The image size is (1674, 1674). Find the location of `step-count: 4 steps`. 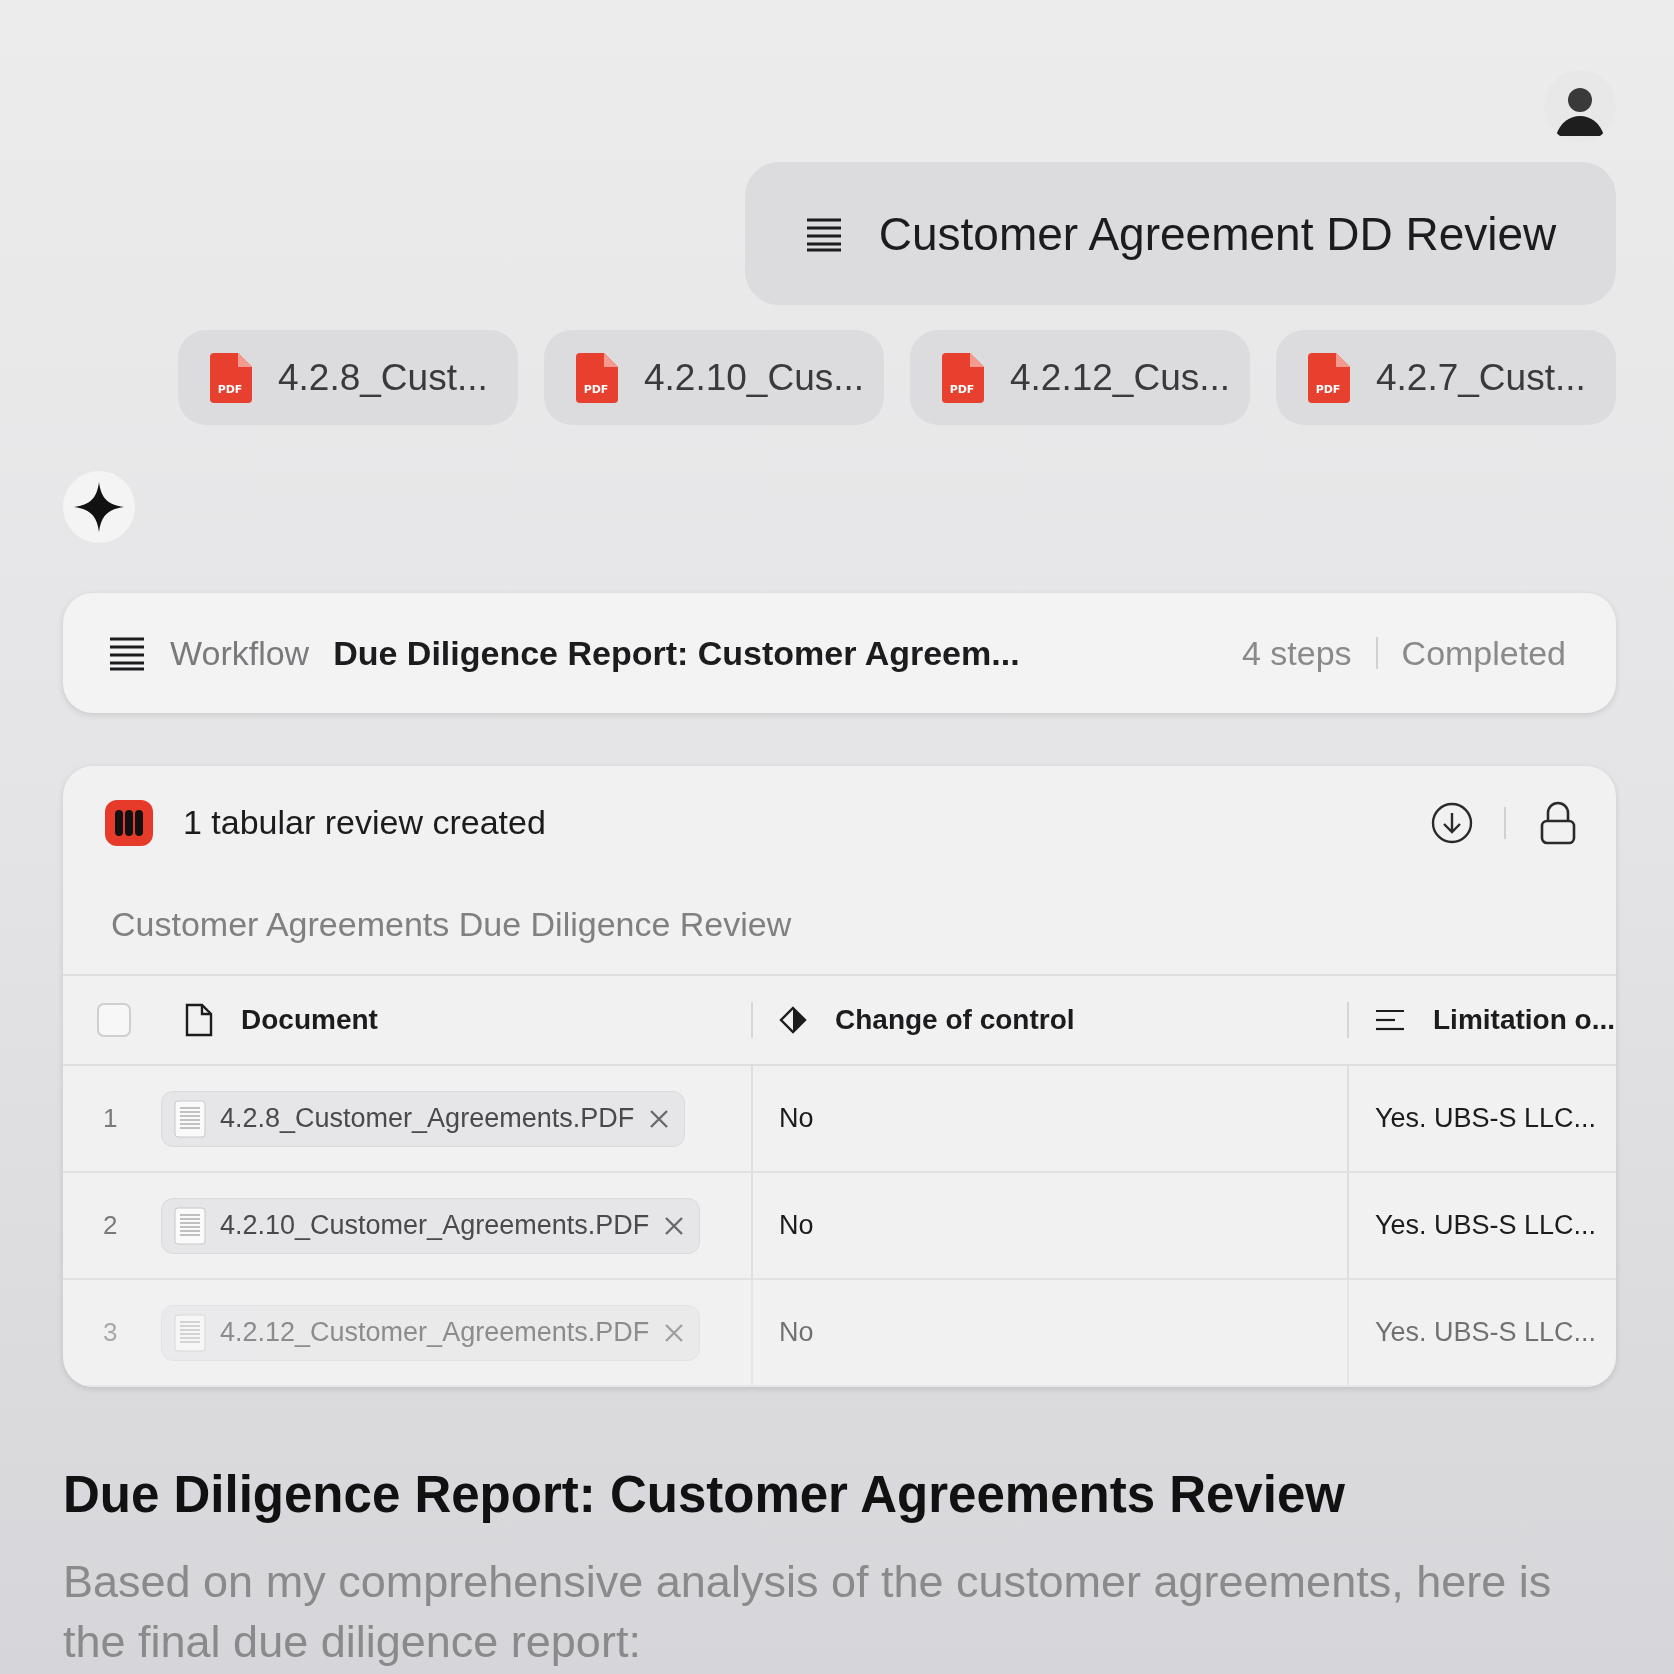

step-count: 4 steps is located at coordinates (1296, 653).